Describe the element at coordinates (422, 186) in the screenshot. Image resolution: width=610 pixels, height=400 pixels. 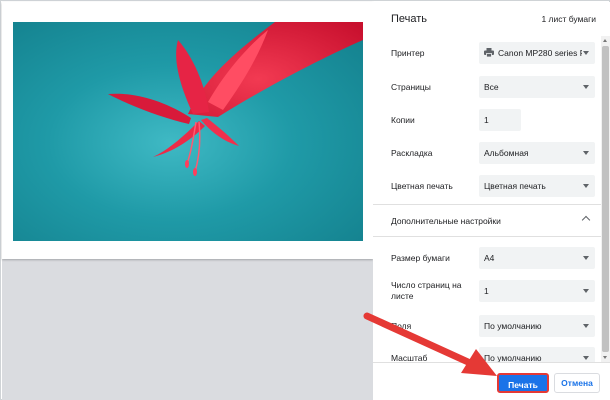
I see `color-label: Цветная печать` at that location.